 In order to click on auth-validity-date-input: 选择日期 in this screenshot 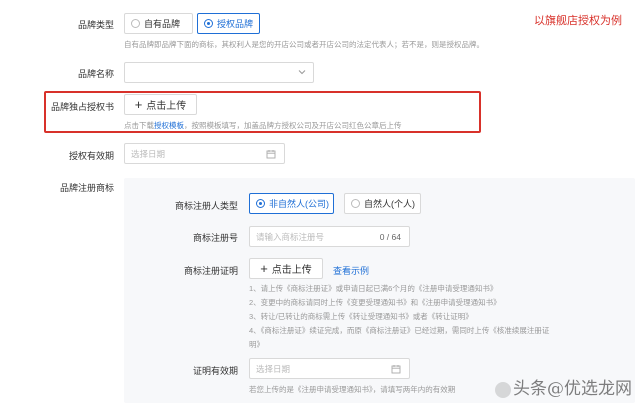, I will do `click(204, 153)`.